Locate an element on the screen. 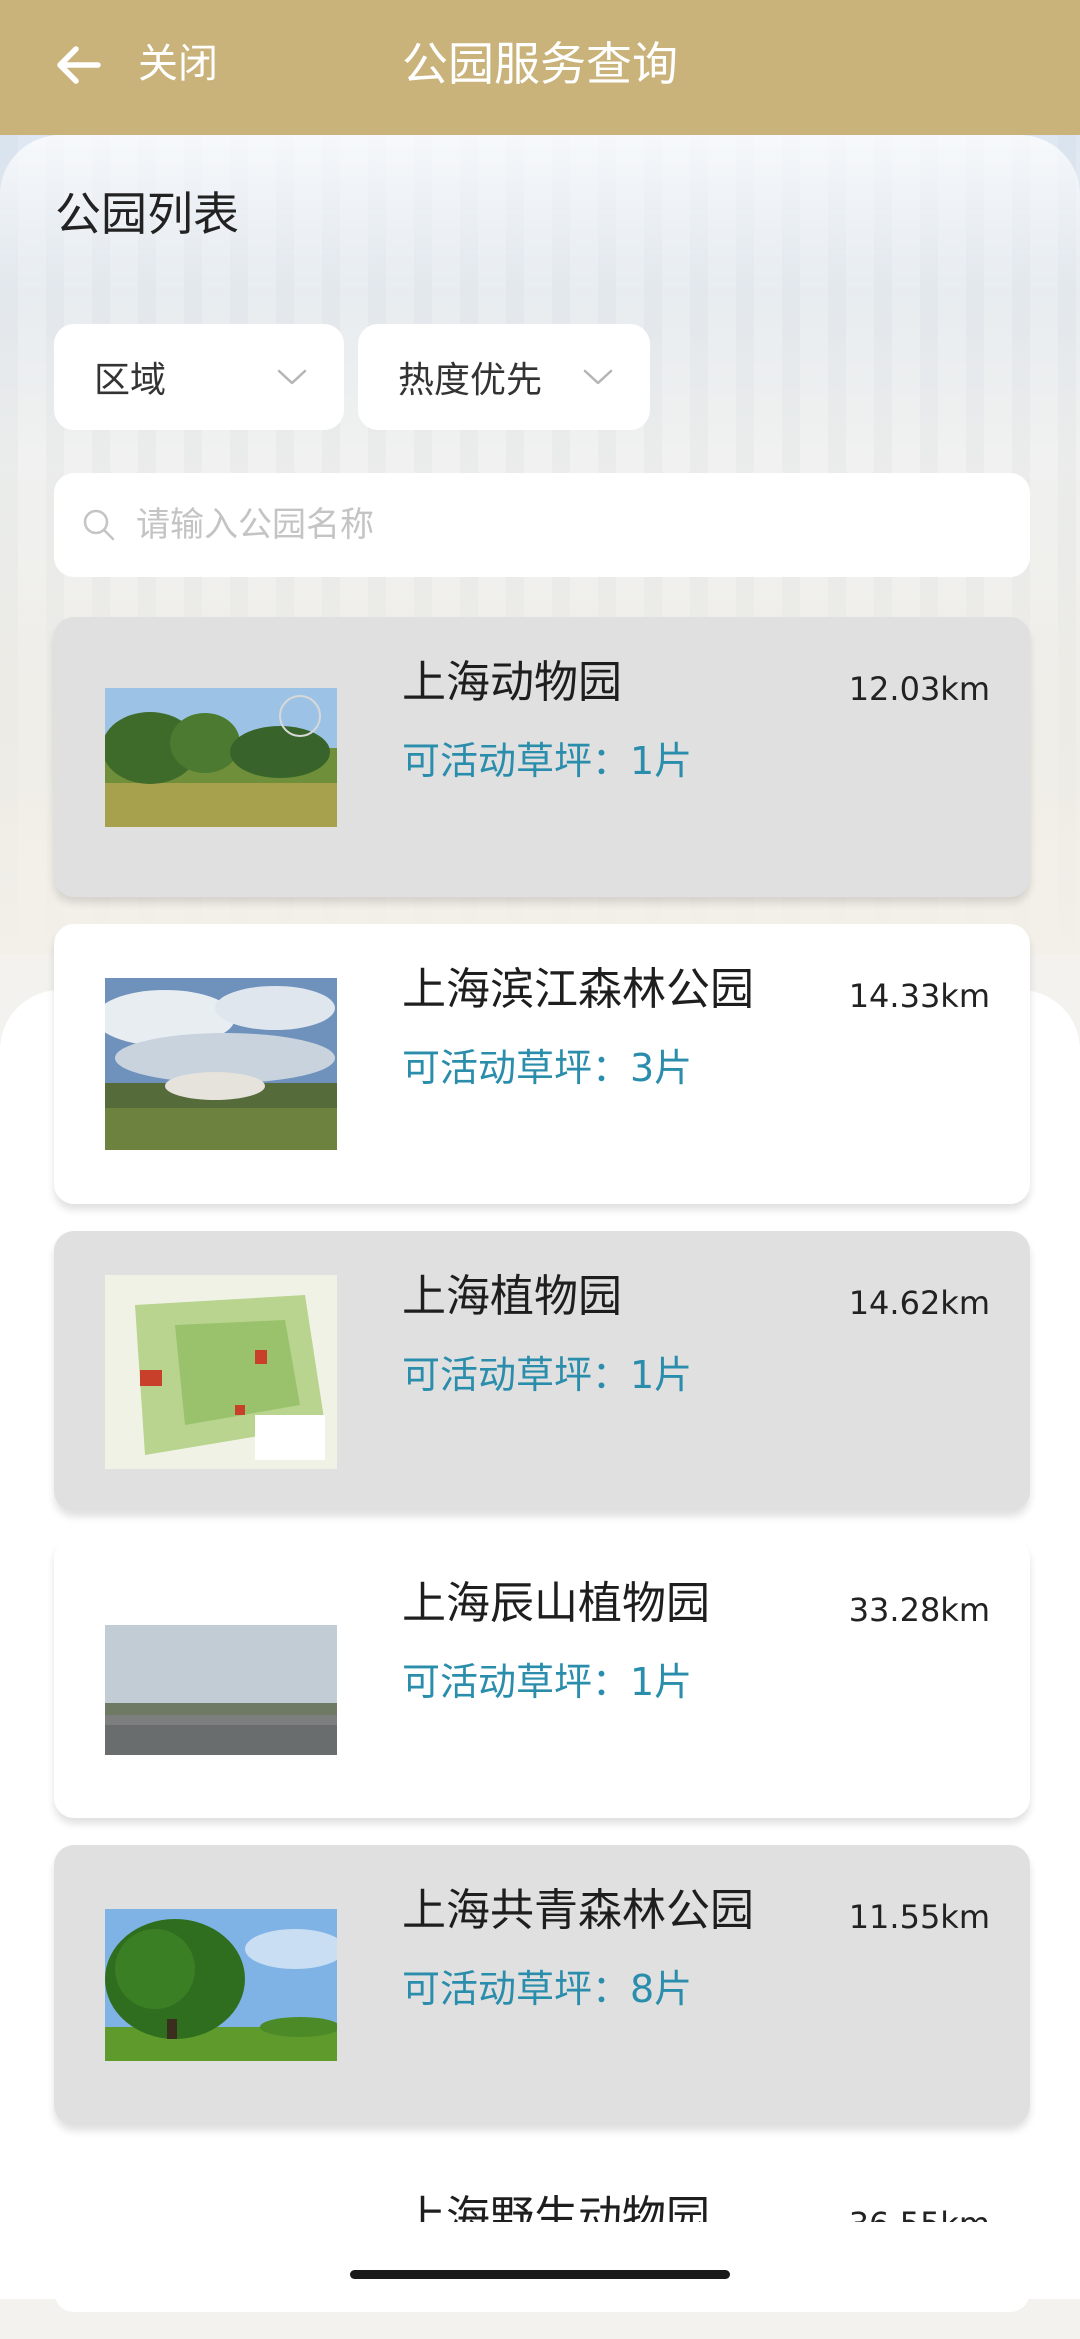 This screenshot has height=2339, width=1080. section-title: 公园列表 is located at coordinates (147, 214).